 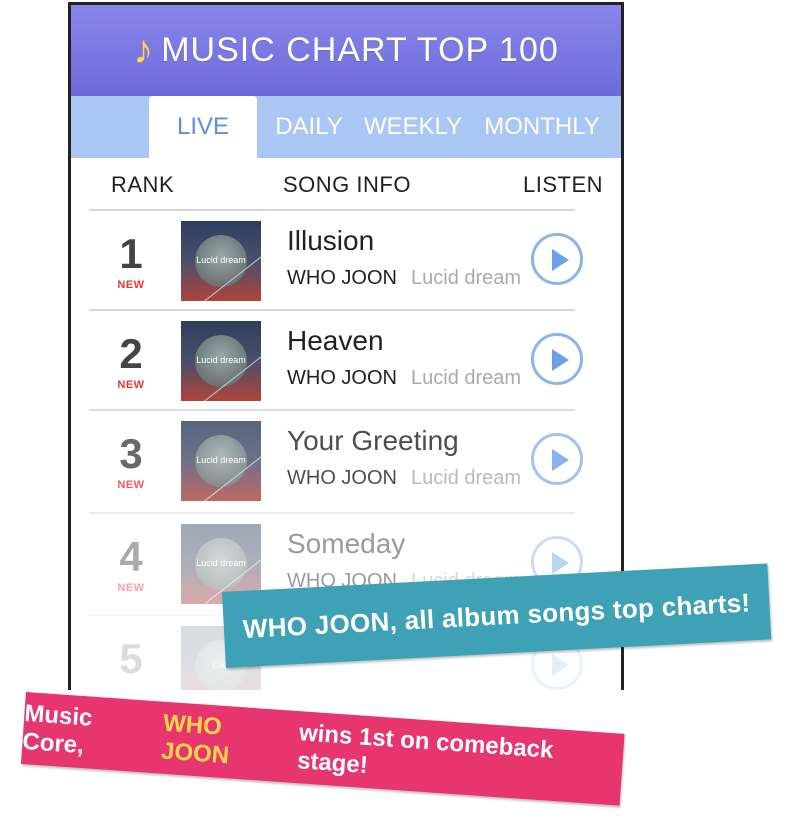 I want to click on rank-number: 1, so click(x=131, y=253).